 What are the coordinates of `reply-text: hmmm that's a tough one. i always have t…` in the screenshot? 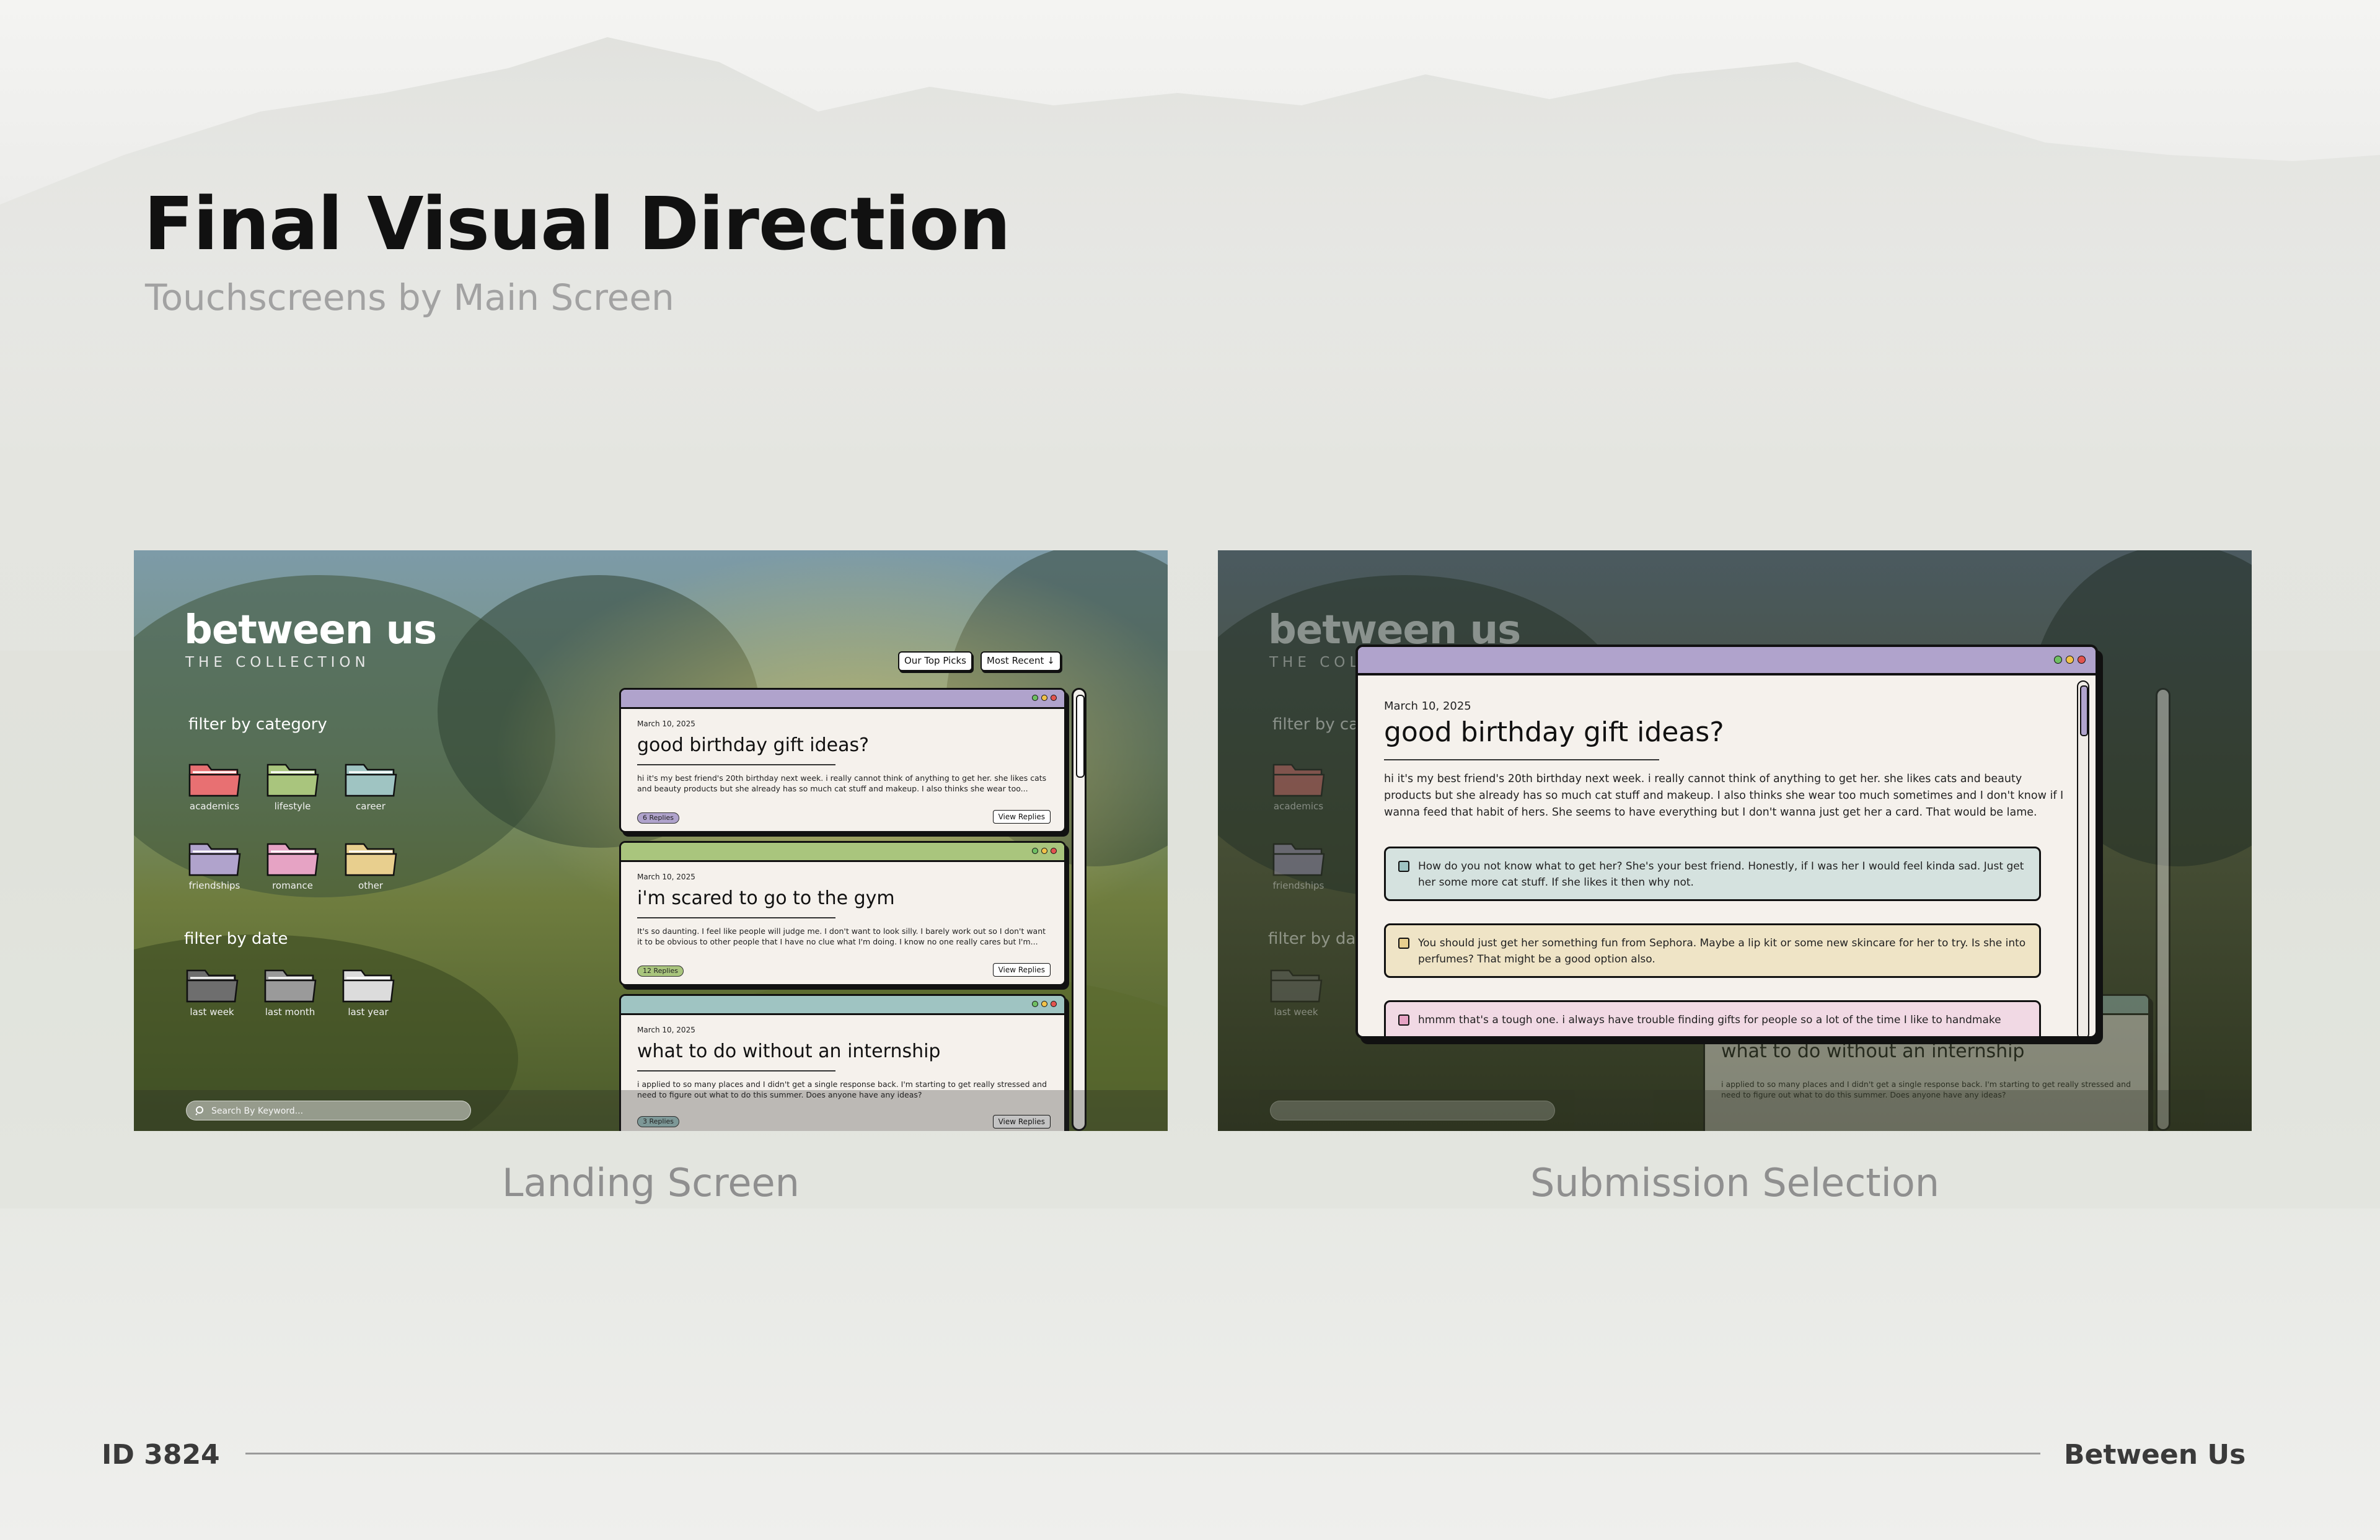 It's located at (1709, 1020).